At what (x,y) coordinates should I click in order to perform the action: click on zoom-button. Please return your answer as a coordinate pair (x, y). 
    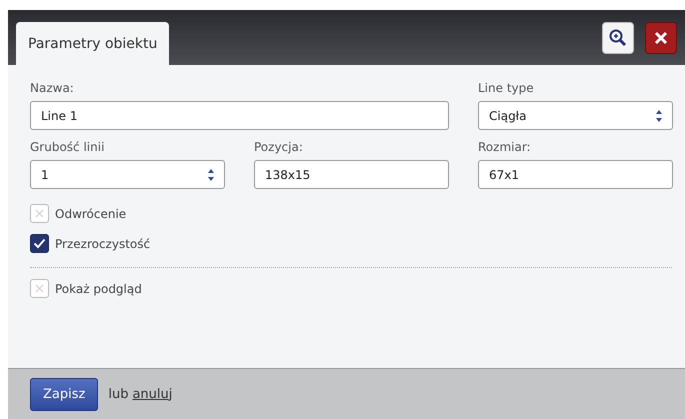
    Looking at the image, I should click on (618, 38).